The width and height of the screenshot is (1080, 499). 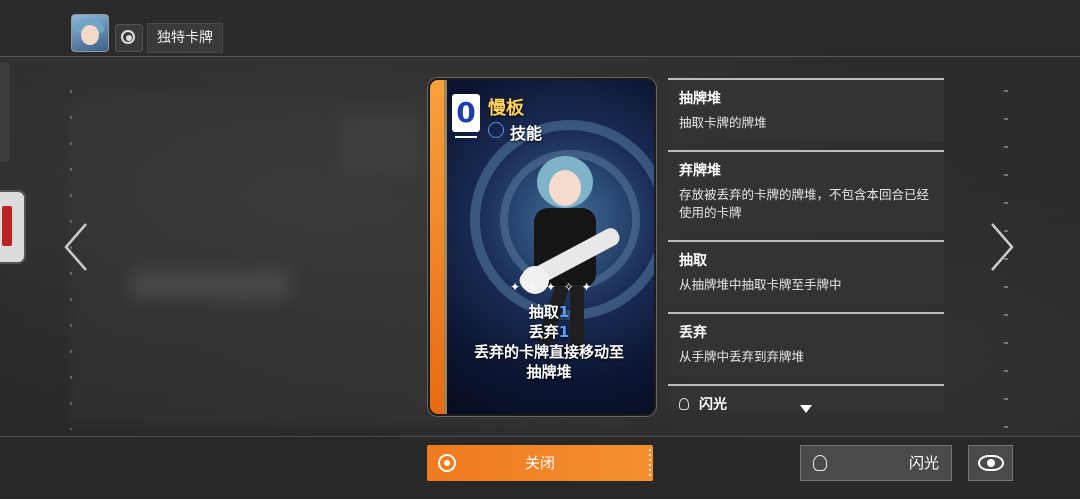 I want to click on side-tab, so click(x=5, y=112).